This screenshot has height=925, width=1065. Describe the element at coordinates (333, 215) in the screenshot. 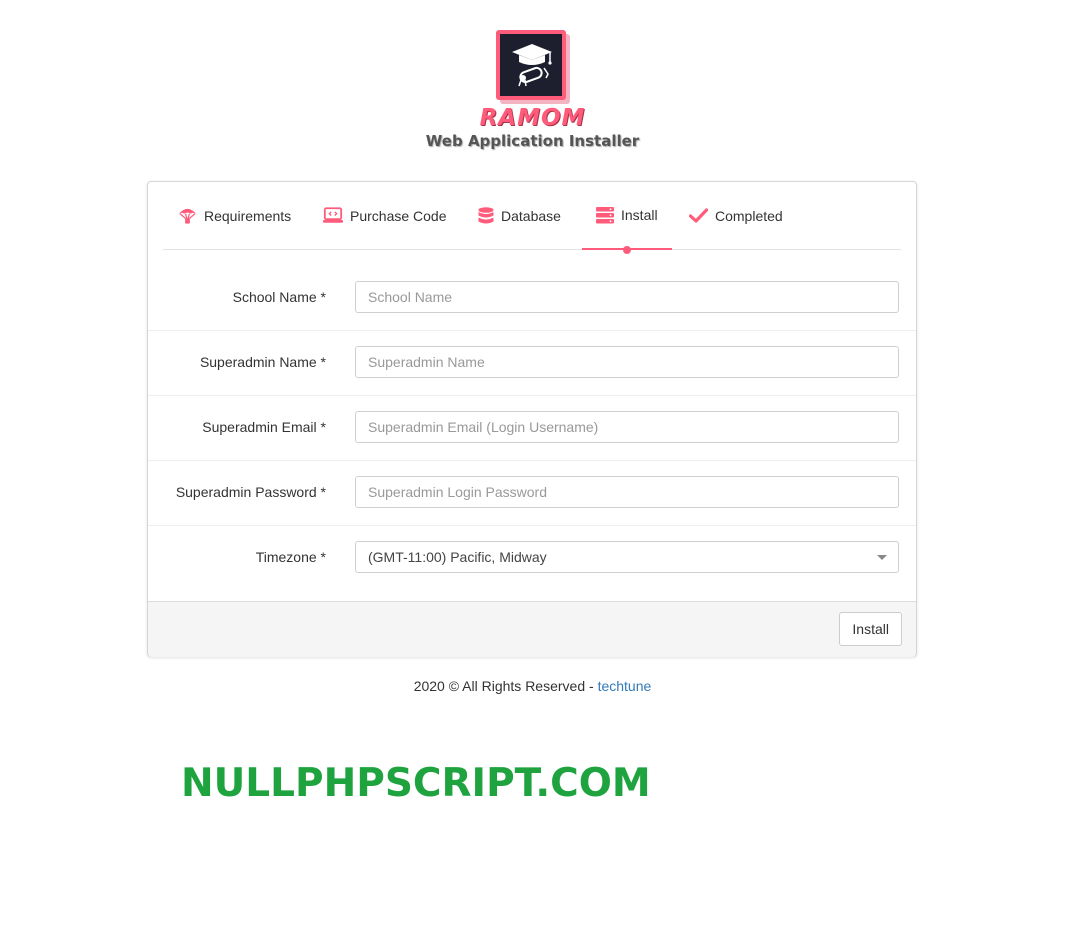

I see `code-monitor-icon` at that location.